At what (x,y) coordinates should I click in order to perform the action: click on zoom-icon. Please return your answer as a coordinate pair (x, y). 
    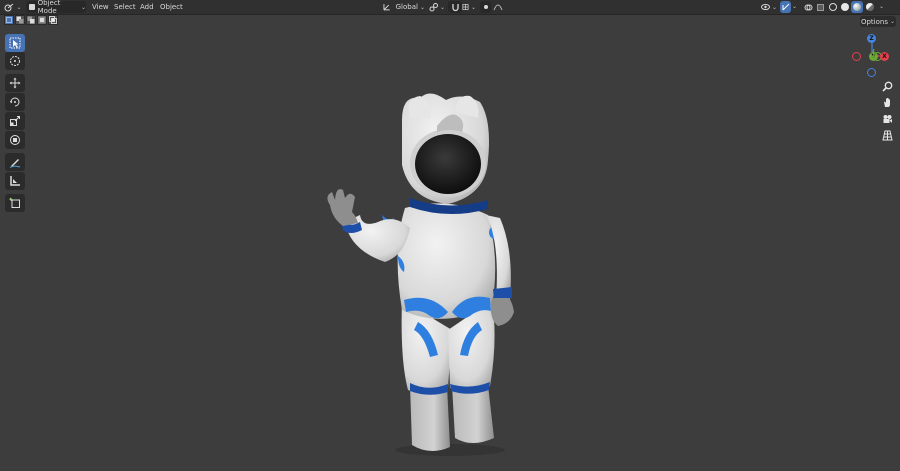
    Looking at the image, I should click on (886, 86).